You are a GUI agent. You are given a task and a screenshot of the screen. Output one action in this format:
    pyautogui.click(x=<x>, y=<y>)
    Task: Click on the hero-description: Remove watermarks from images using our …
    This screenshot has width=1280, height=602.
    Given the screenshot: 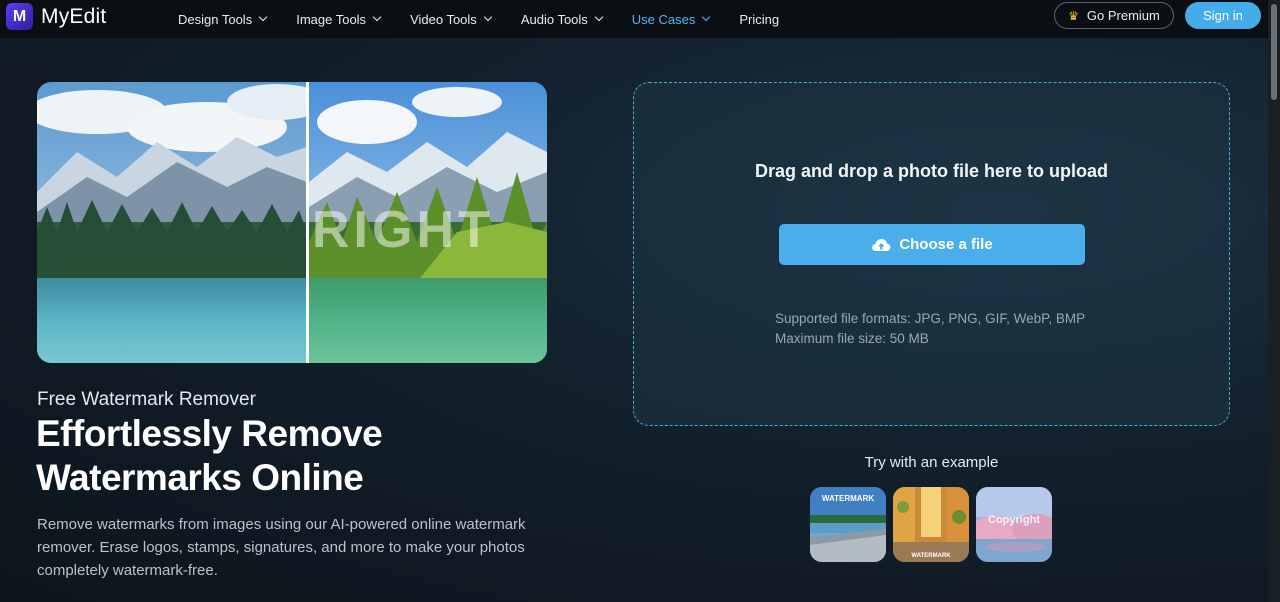 What is the action you would take?
    pyautogui.click(x=281, y=547)
    